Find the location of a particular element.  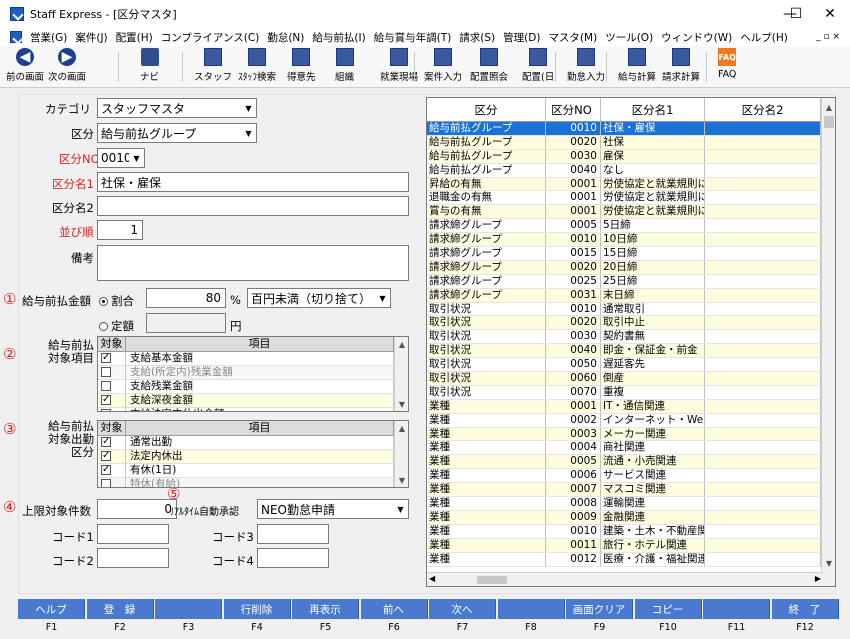

list-vertical-scrollbar: ▲ ▼ is located at coordinates (828, 342).